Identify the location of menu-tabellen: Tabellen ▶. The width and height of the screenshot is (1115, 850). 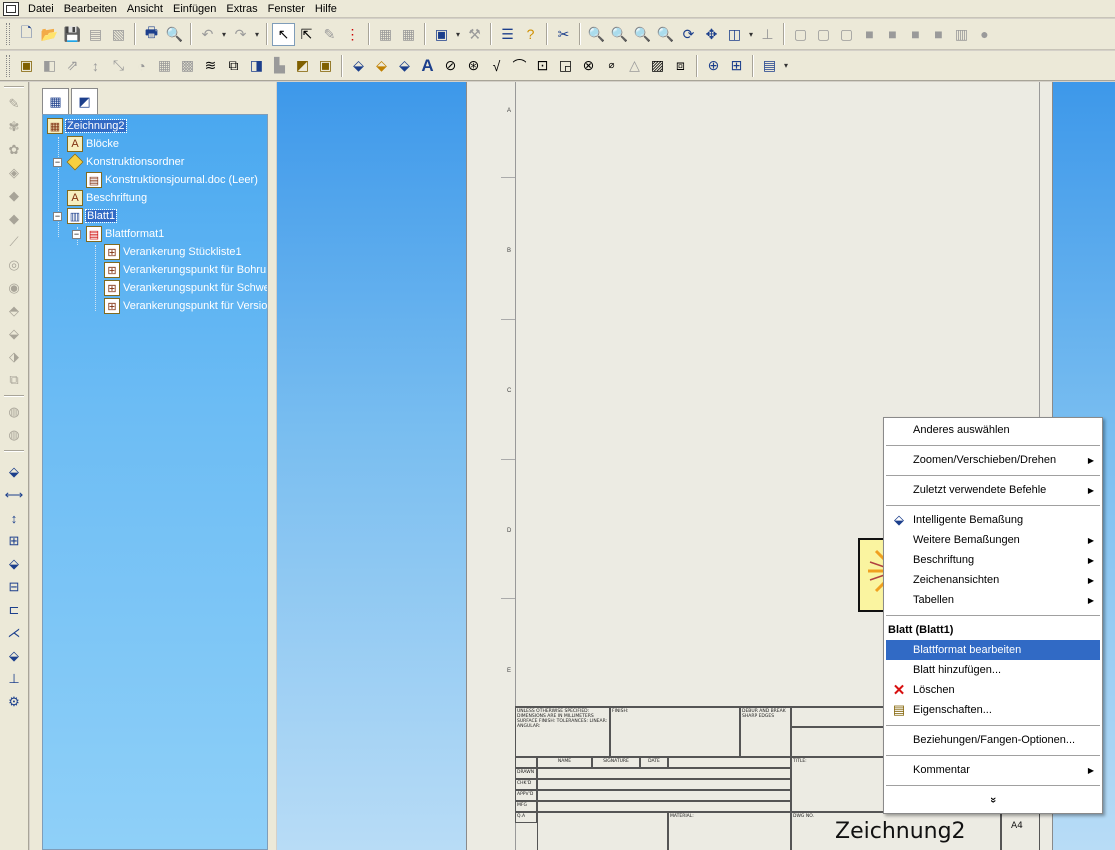
(993, 600).